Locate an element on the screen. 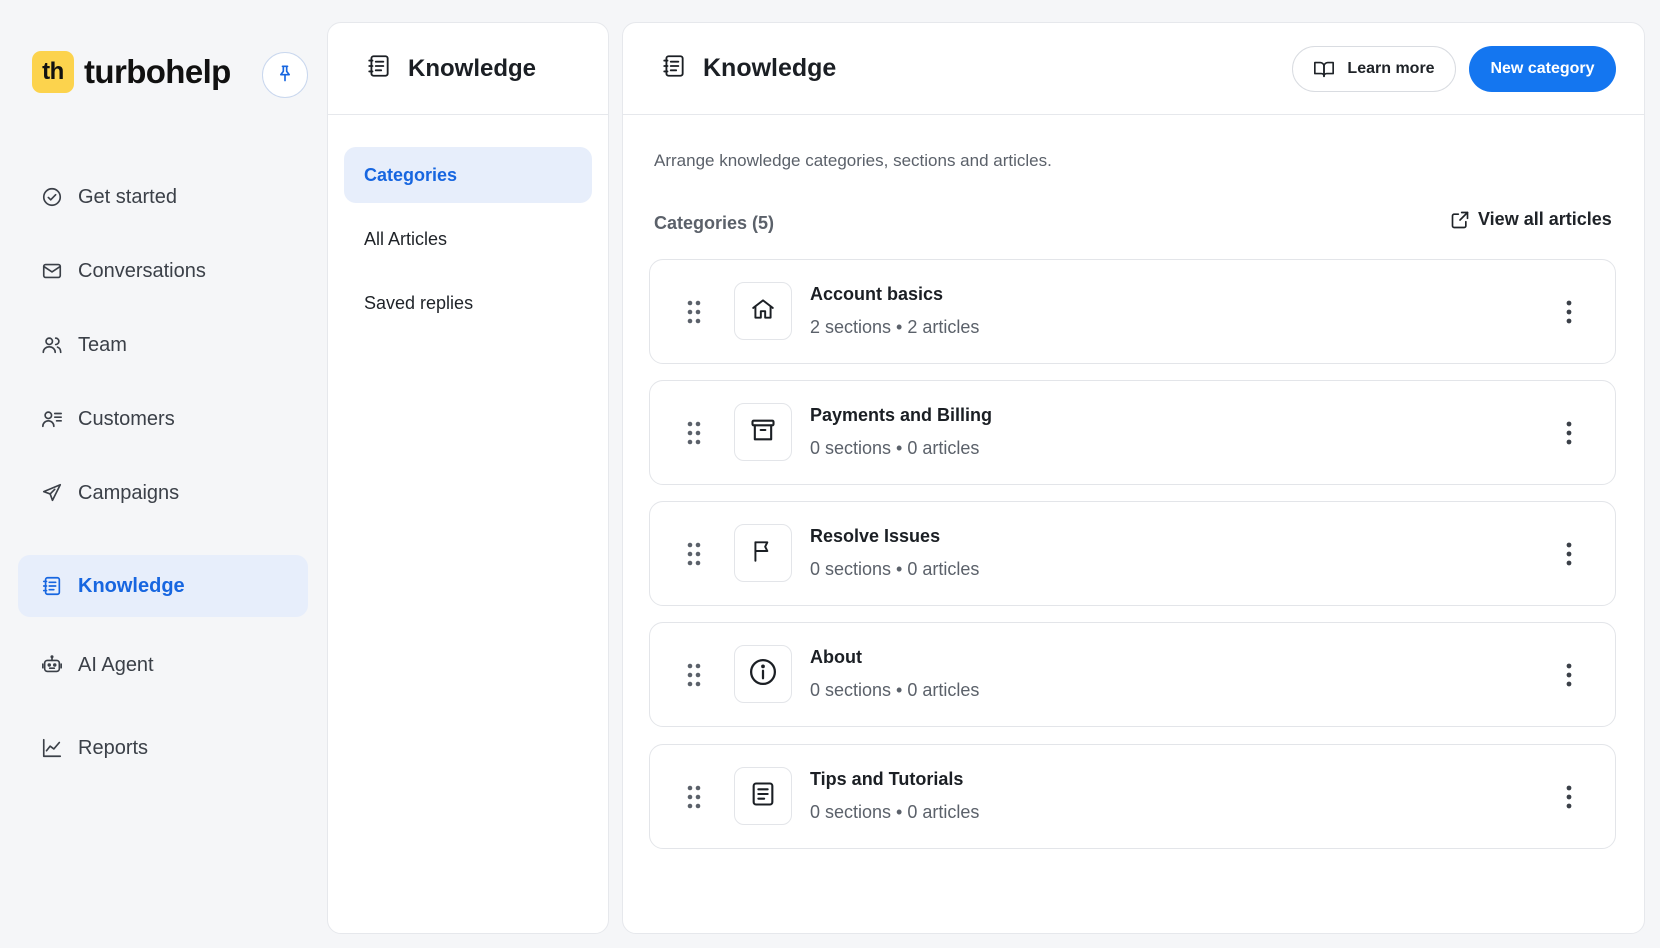 The image size is (1660, 948). sidebar-item-label: Customers is located at coordinates (126, 418).